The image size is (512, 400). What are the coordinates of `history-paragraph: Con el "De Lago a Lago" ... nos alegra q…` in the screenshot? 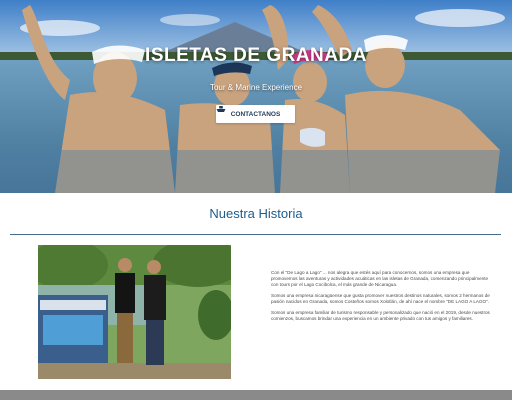 It's located at (380, 278).